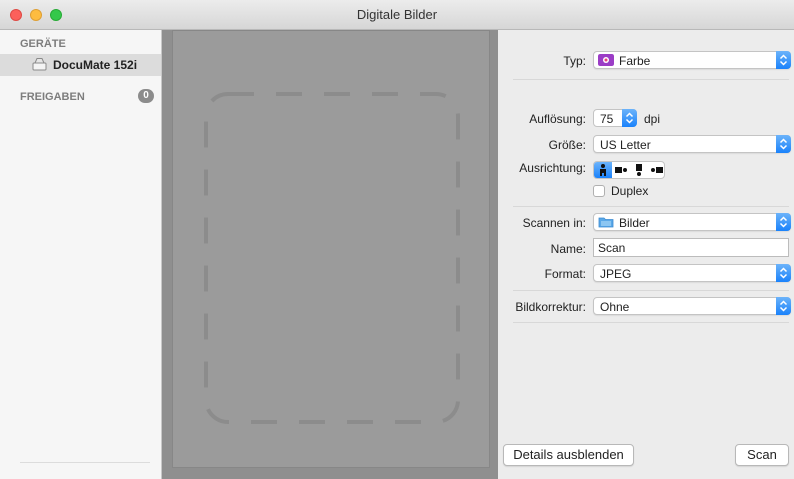  What do you see at coordinates (612, 248) in the screenshot?
I see `name-value: Scan` at bounding box center [612, 248].